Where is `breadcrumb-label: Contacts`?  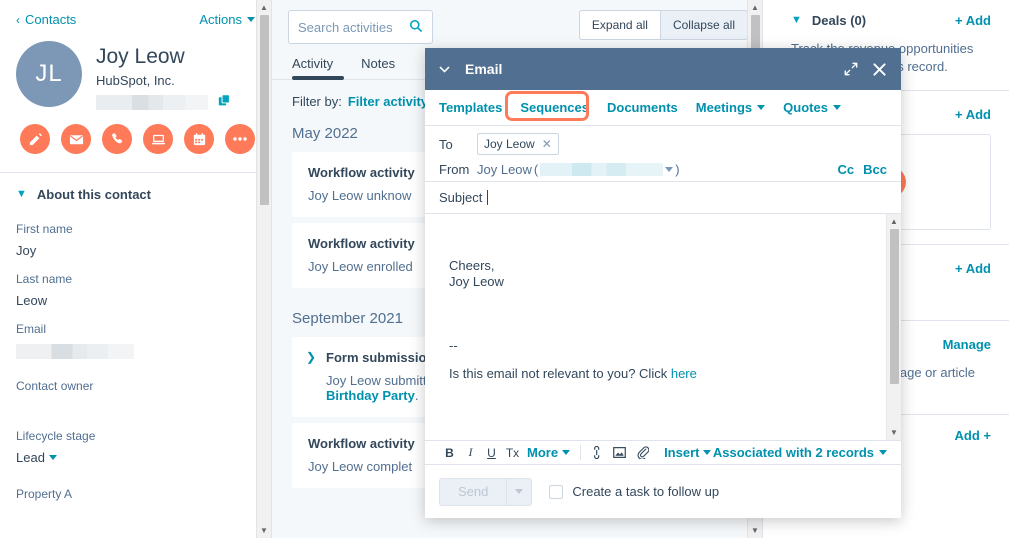 breadcrumb-label: Contacts is located at coordinates (51, 19).